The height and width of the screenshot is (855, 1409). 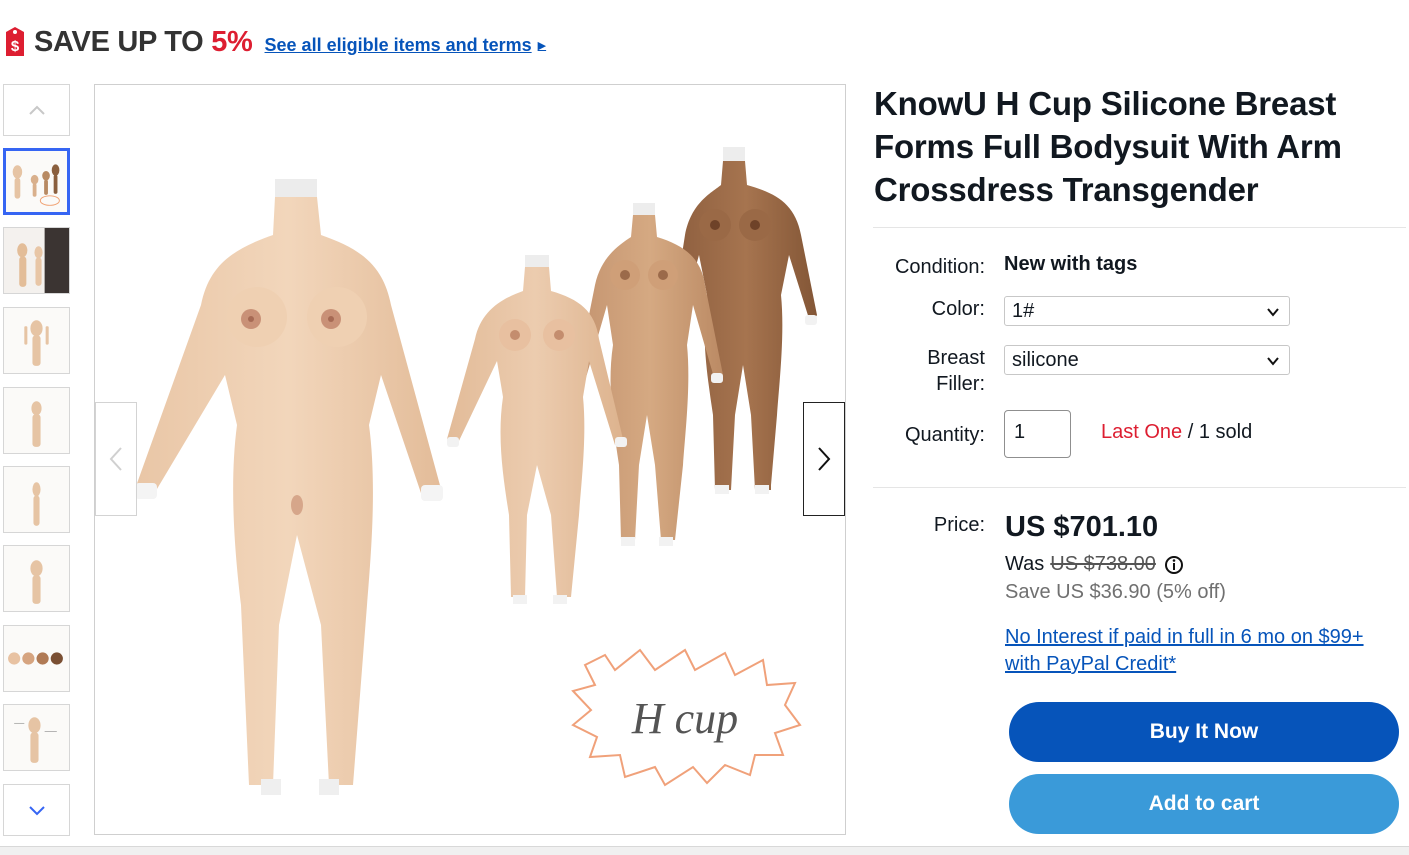 What do you see at coordinates (542, 45) in the screenshot?
I see `play-triangle-icon: ▶` at bounding box center [542, 45].